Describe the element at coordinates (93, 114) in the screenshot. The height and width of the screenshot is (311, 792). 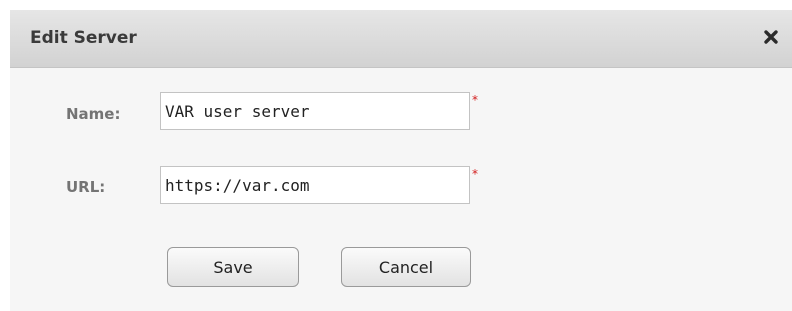
I see `name-label: Name:` at that location.